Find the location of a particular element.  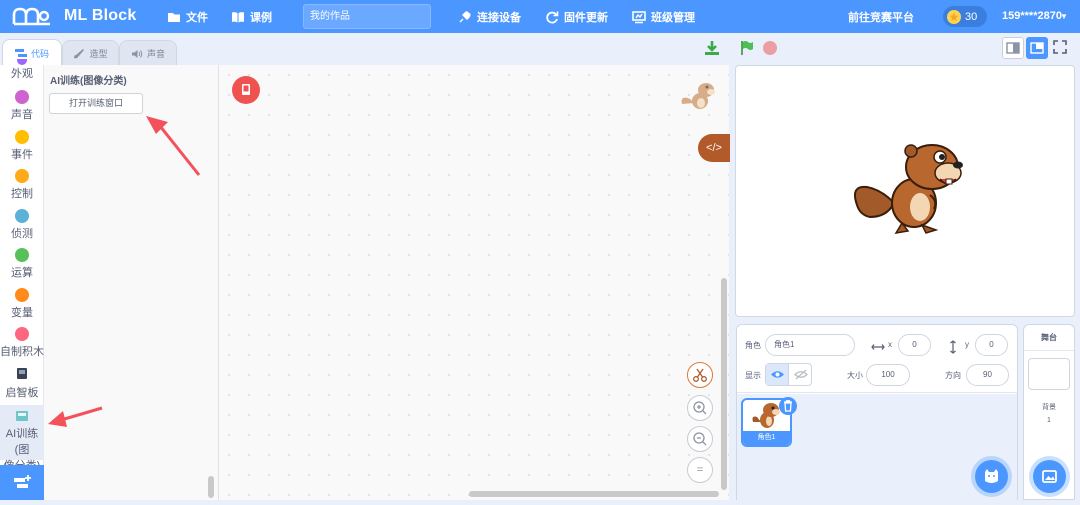

small-stage-icon is located at coordinates (1013, 48).